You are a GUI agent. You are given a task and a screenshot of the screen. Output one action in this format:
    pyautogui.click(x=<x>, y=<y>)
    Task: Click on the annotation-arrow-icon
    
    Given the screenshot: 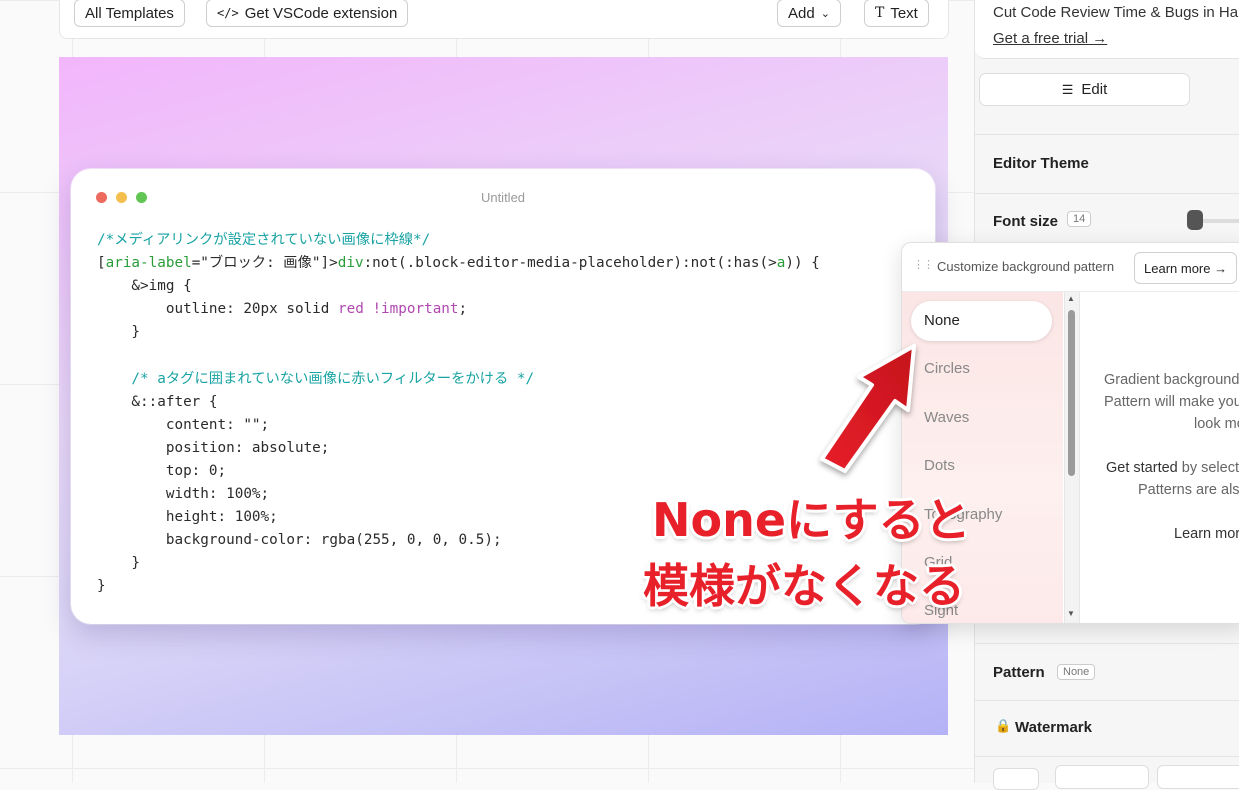 What is the action you would take?
    pyautogui.click(x=868, y=408)
    